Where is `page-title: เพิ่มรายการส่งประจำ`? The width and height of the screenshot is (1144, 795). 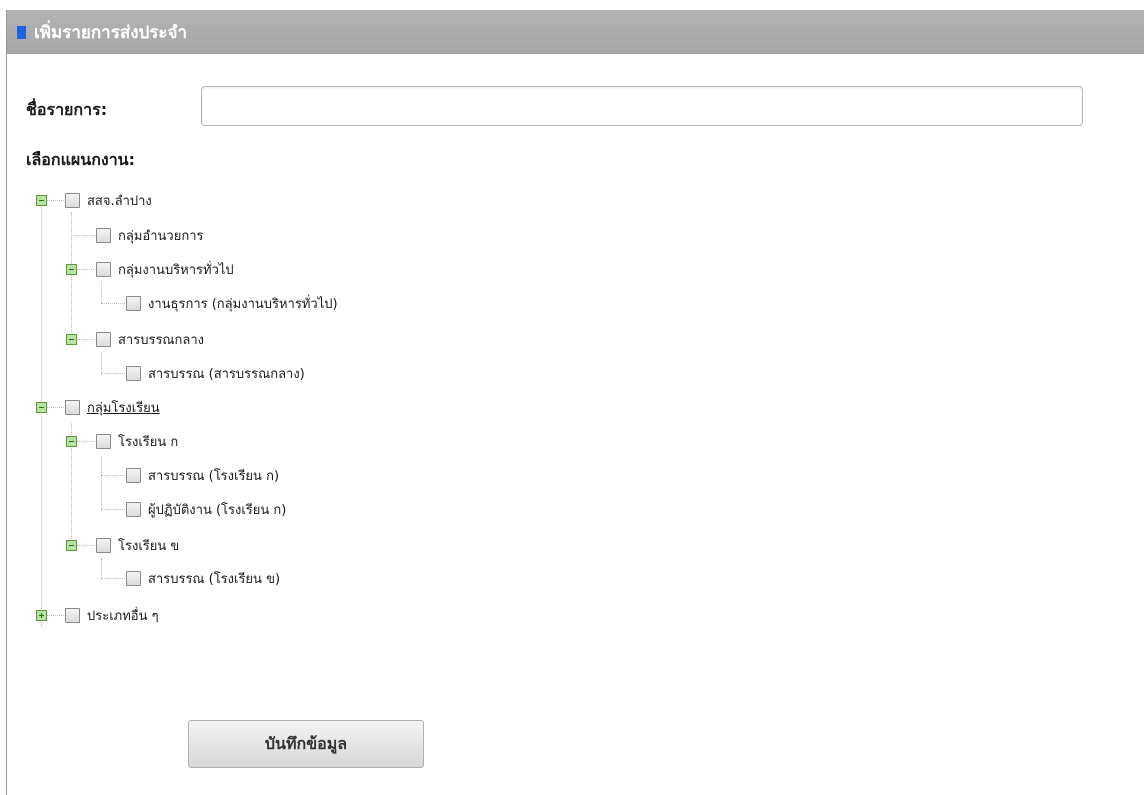 page-title: เพิ่มรายการส่งประจำ is located at coordinates (111, 32).